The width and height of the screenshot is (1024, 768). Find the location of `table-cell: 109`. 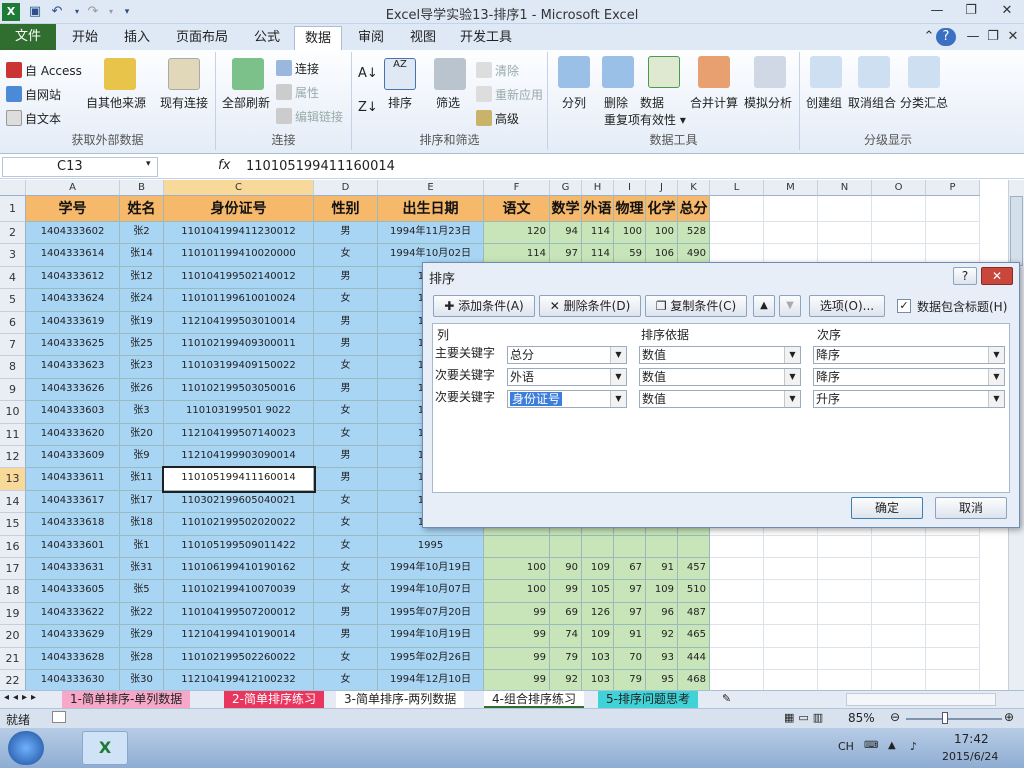

table-cell: 109 is located at coordinates (662, 591).